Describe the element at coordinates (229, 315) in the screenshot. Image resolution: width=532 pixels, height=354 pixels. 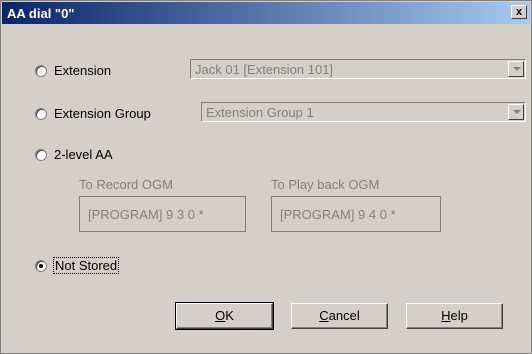
I see `ok-button-label: K` at that location.